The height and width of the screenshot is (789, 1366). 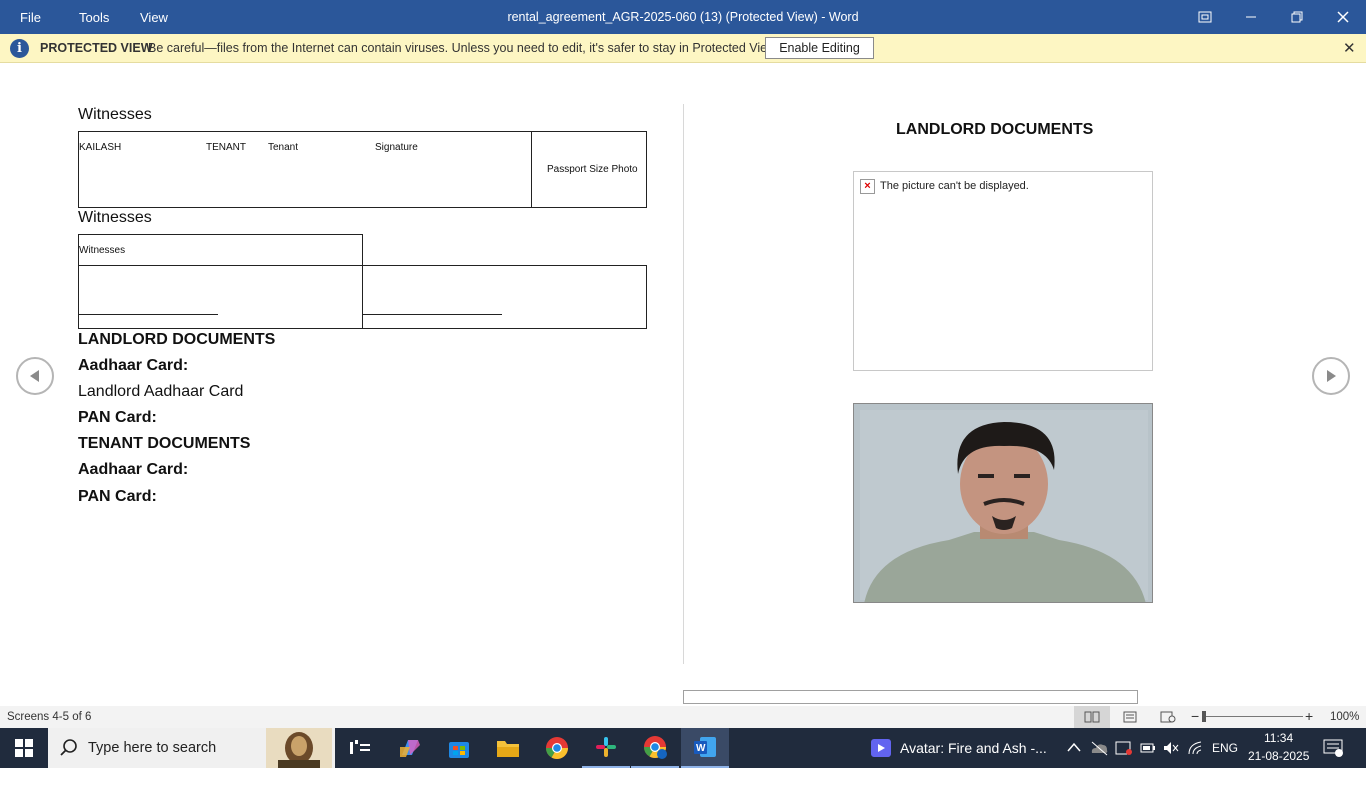 I want to click on onedrive-icon, so click(x=1099, y=748).